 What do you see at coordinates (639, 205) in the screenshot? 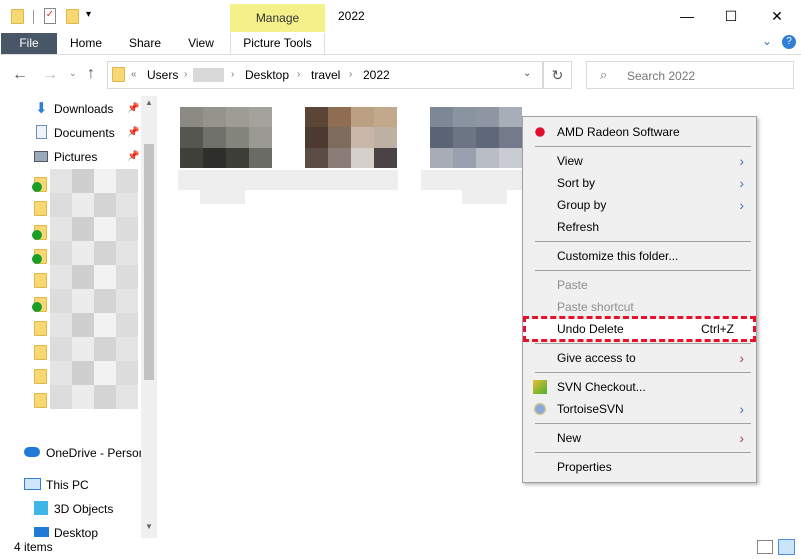
I see `menu-item-group-by: Group by ›` at bounding box center [639, 205].